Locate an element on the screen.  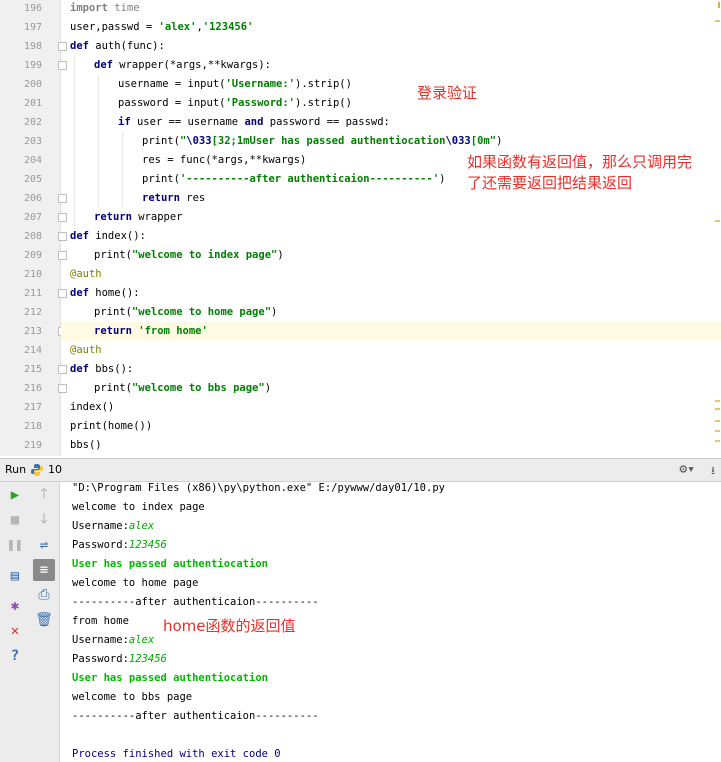
code-line-199: def wrapper(*args,**kwargs): is located at coordinates (182, 65).